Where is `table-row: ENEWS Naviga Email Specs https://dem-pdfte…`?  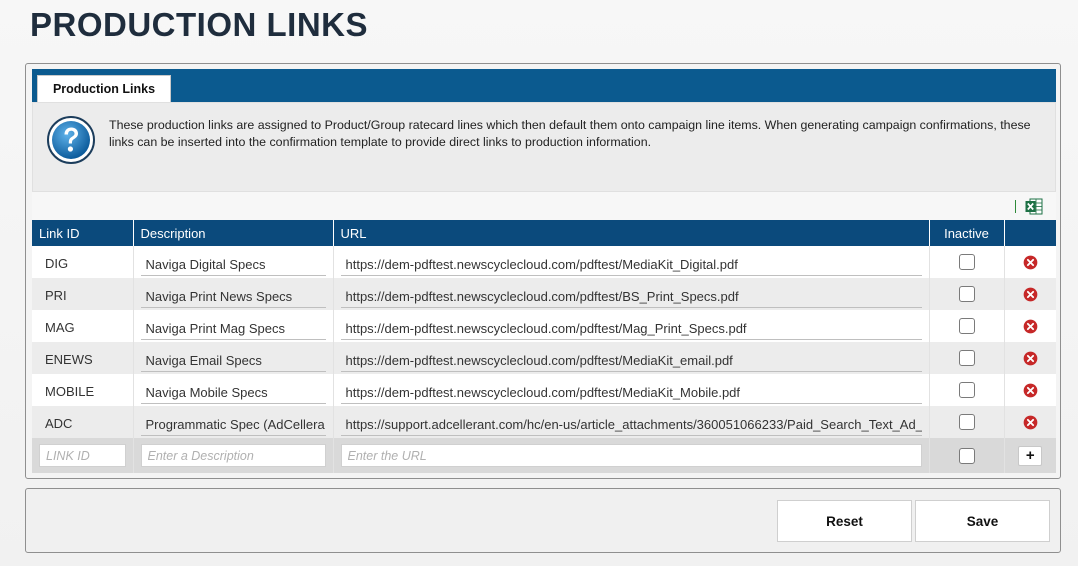 table-row: ENEWS Naviga Email Specs https://dem-pdfte… is located at coordinates (544, 358).